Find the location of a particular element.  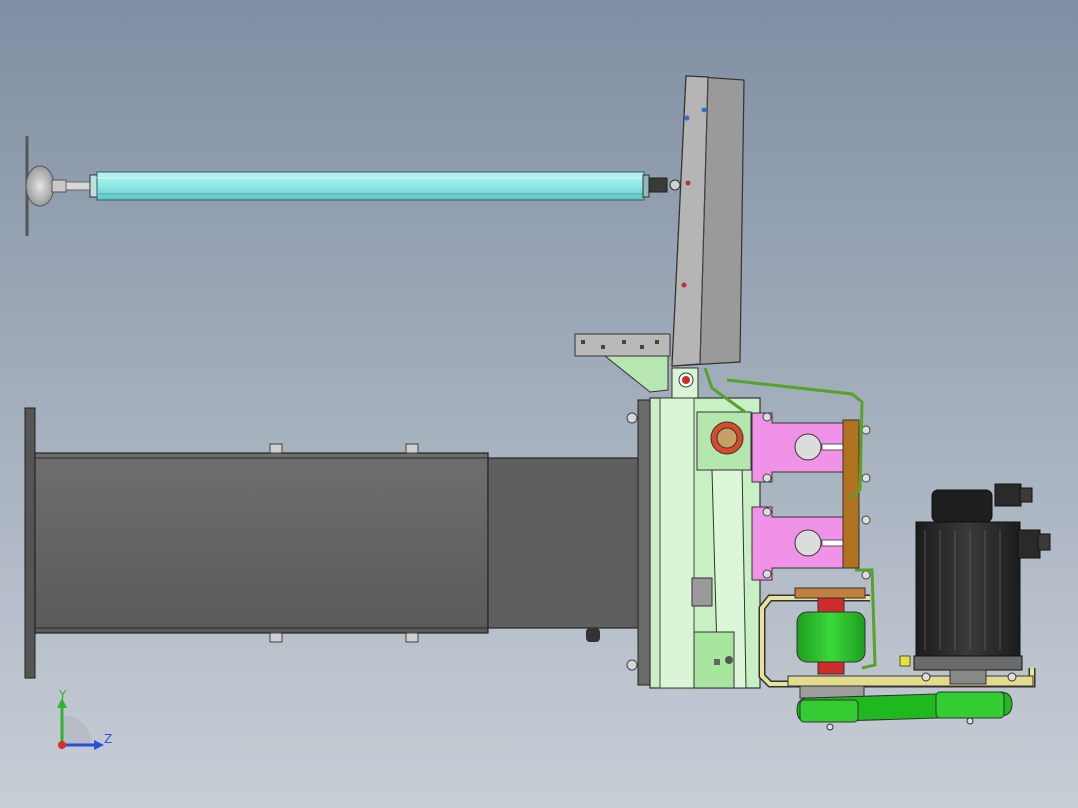

hinge-pin-core is located at coordinates (686, 380).